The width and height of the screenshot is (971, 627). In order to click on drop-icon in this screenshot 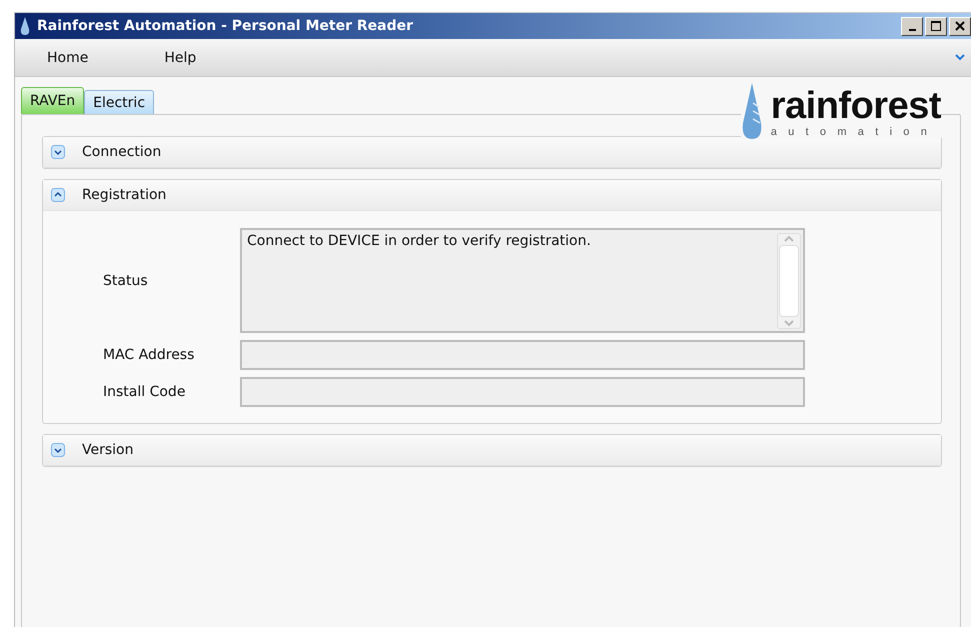, I will do `click(25, 26)`.